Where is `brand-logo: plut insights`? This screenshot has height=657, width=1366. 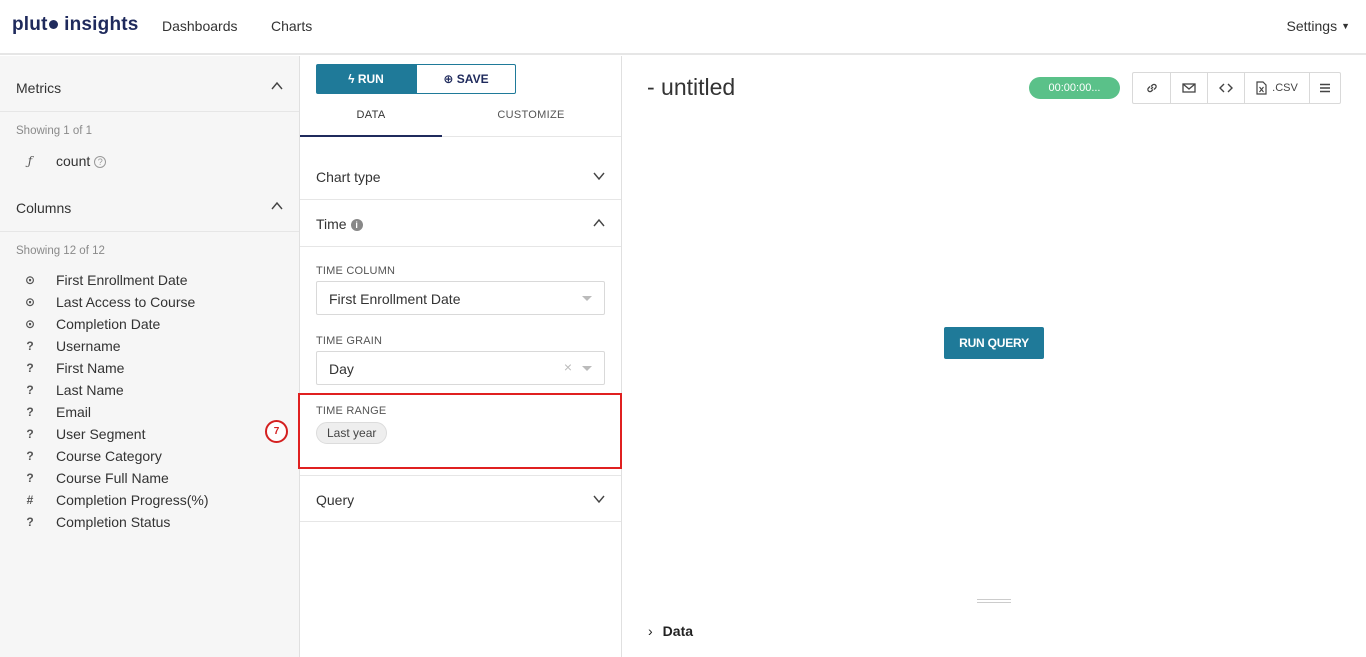 brand-logo: plut insights is located at coordinates (75, 25).